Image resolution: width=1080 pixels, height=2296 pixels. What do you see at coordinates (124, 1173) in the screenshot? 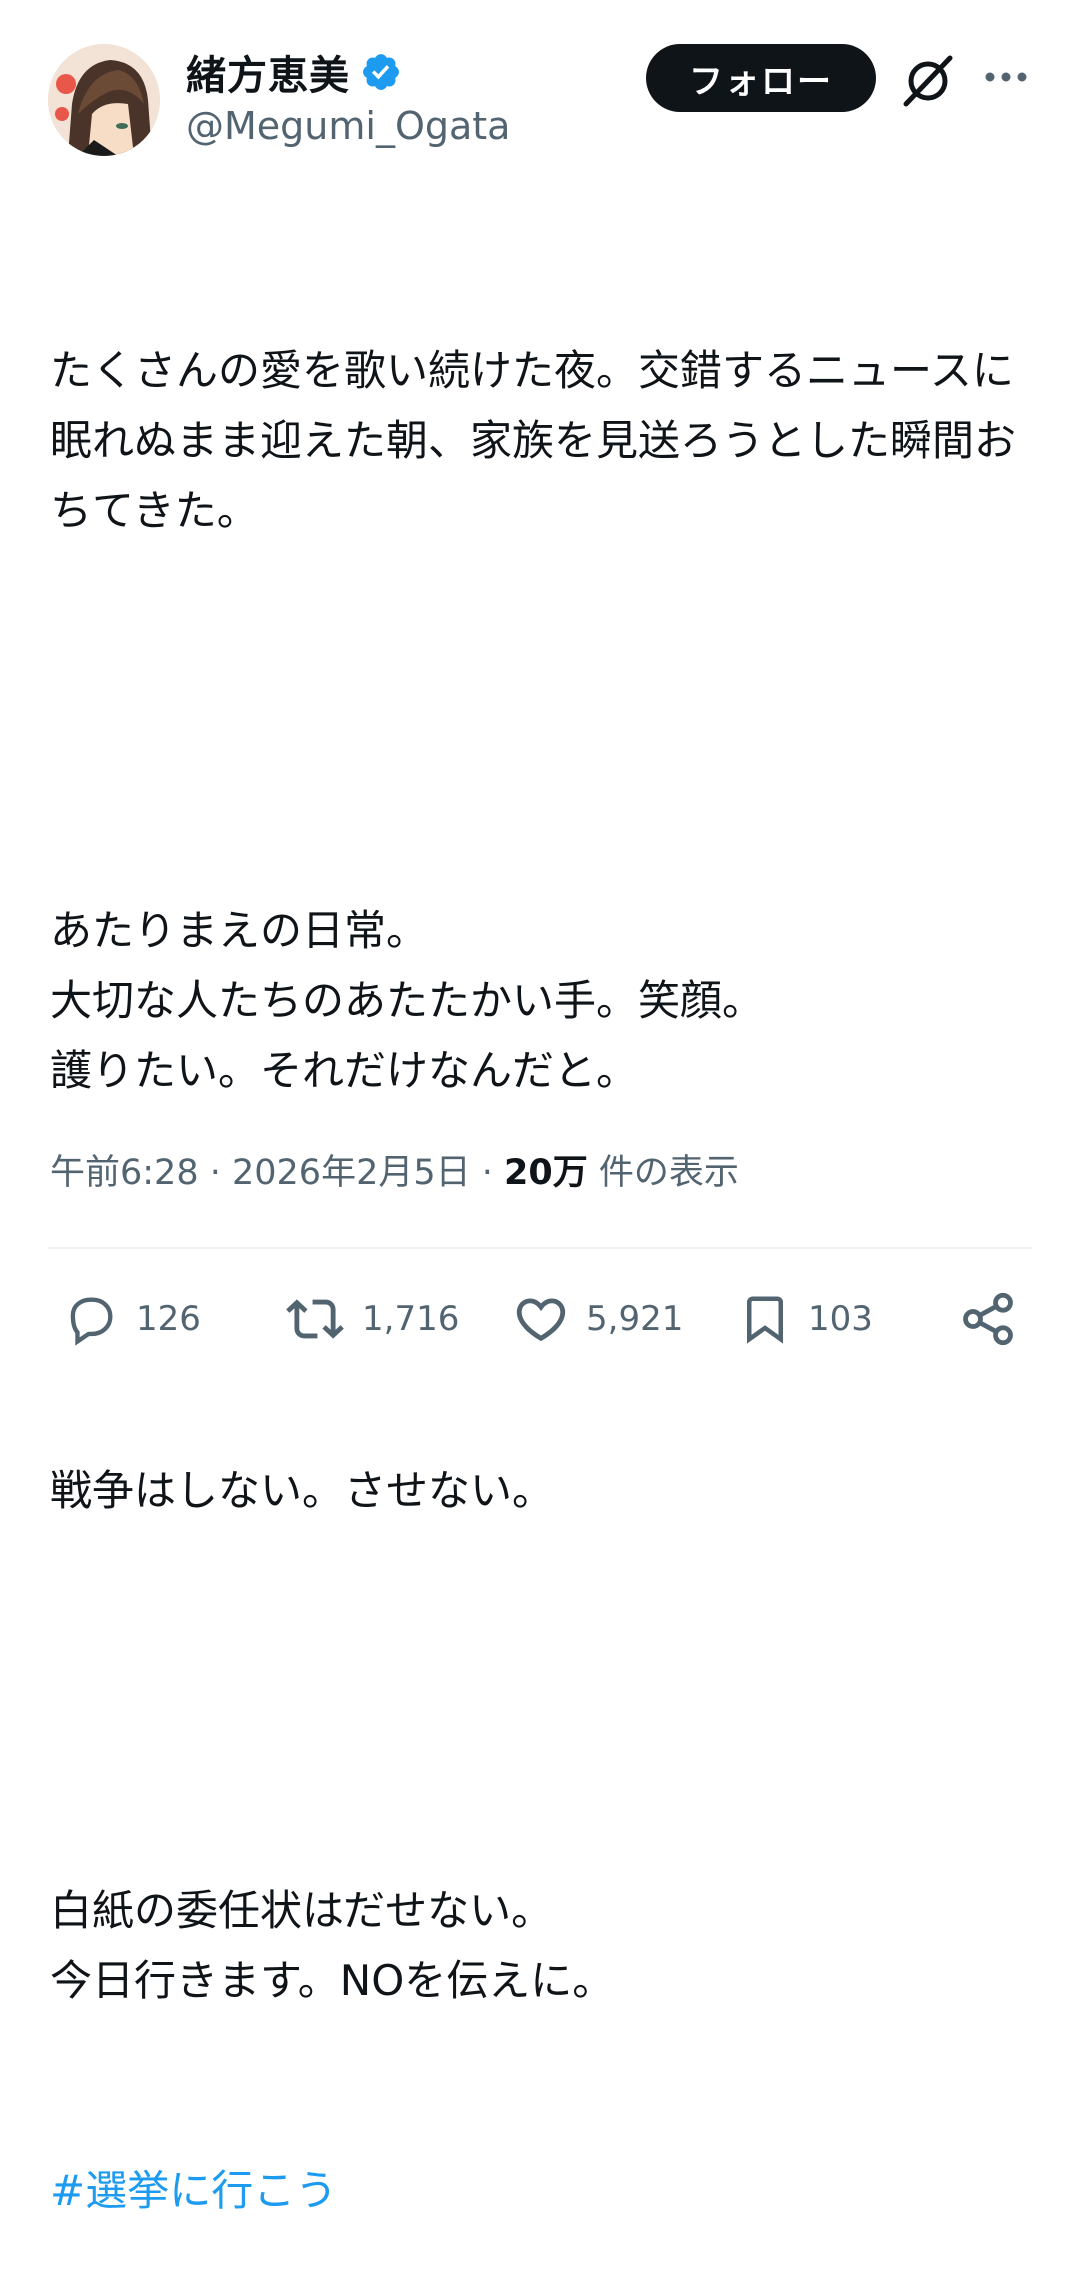
I see `tweet-time: 午前6:28` at bounding box center [124, 1173].